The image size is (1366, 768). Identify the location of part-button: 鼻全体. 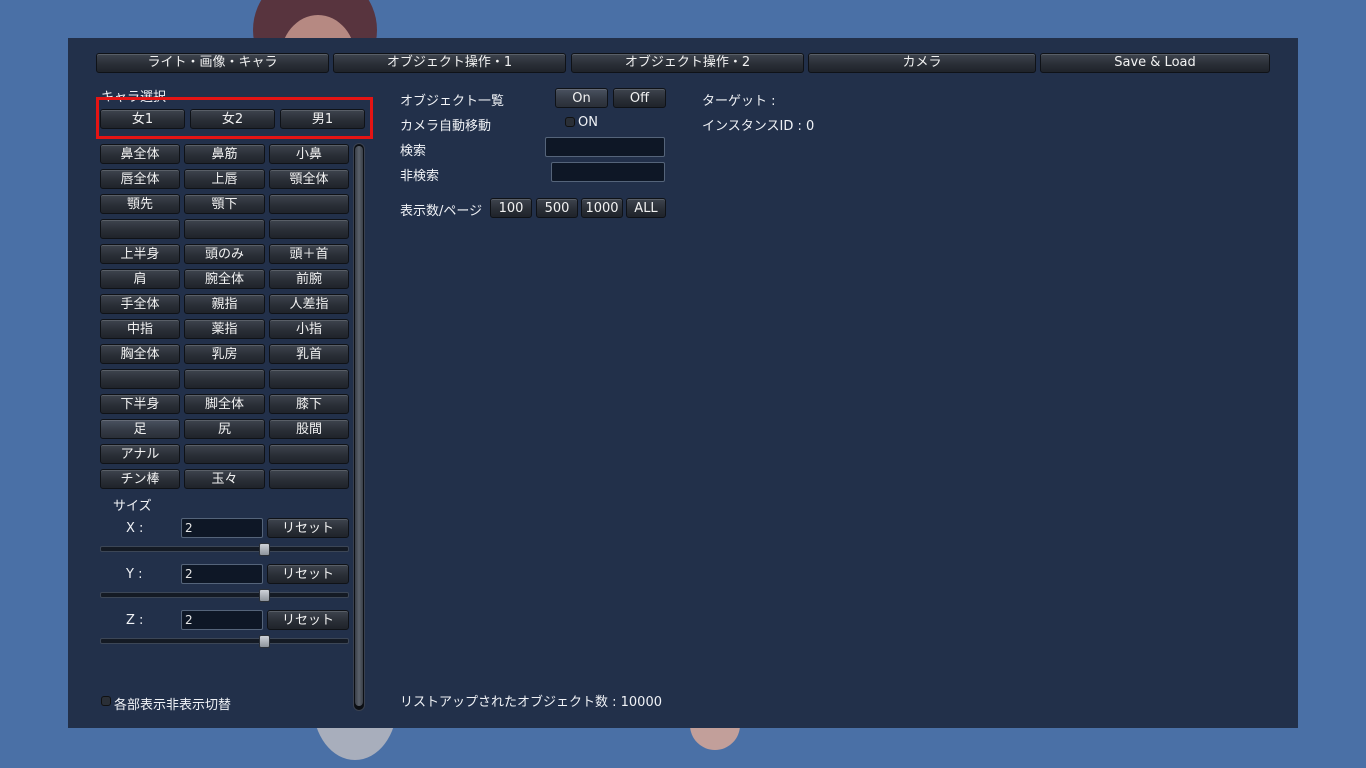
(140, 154).